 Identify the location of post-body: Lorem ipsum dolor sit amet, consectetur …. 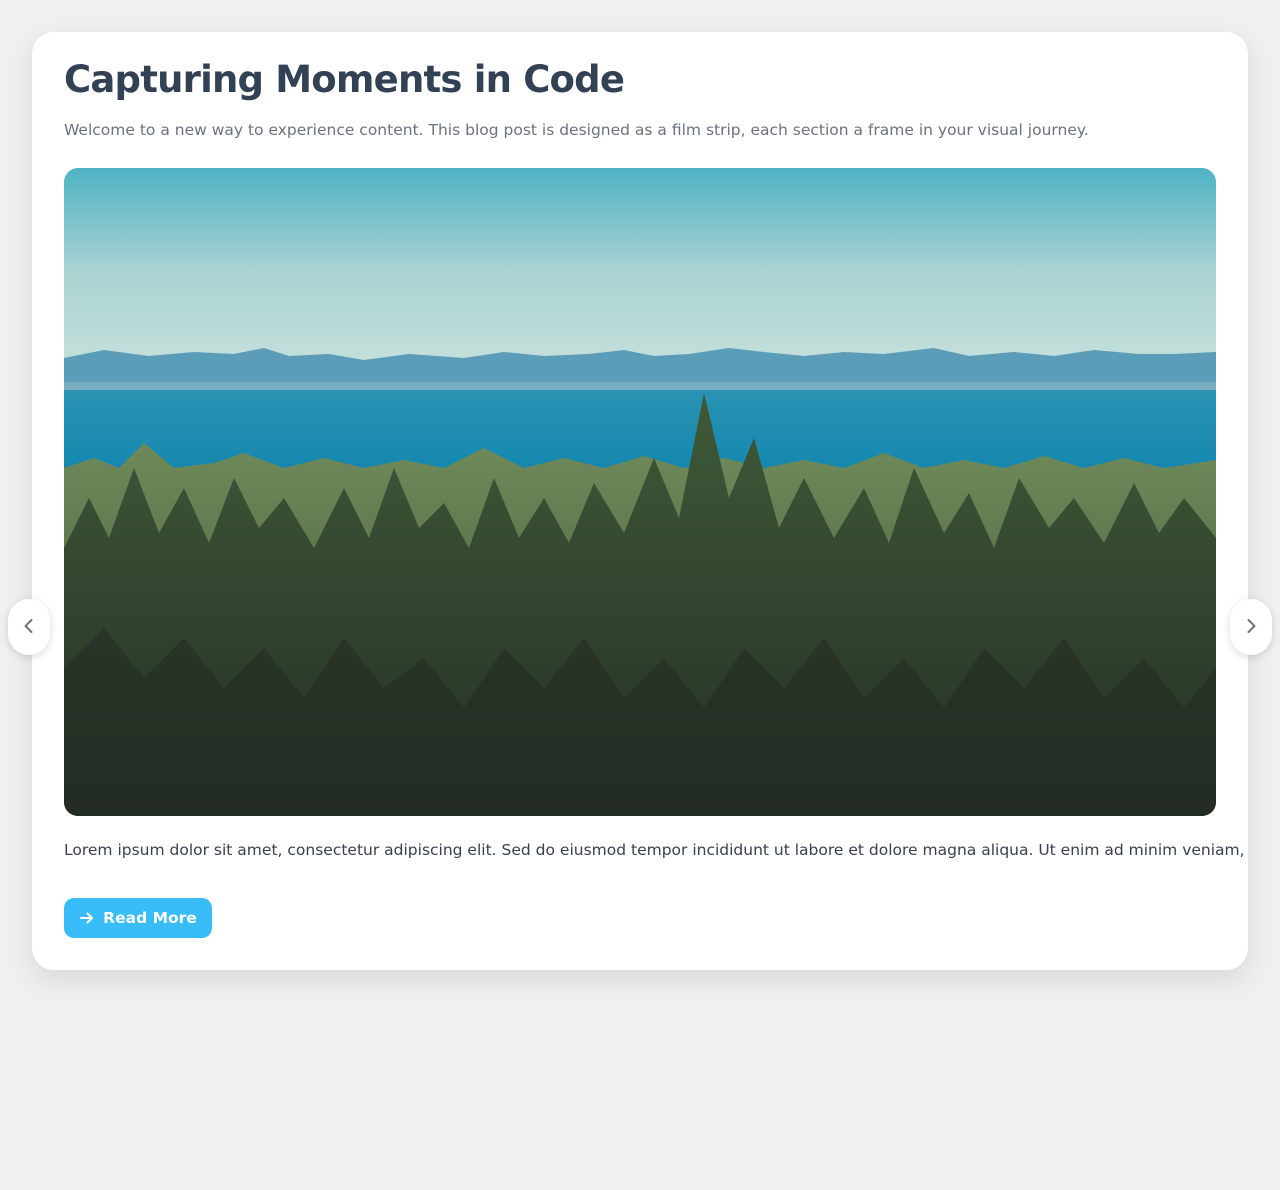
(656, 850).